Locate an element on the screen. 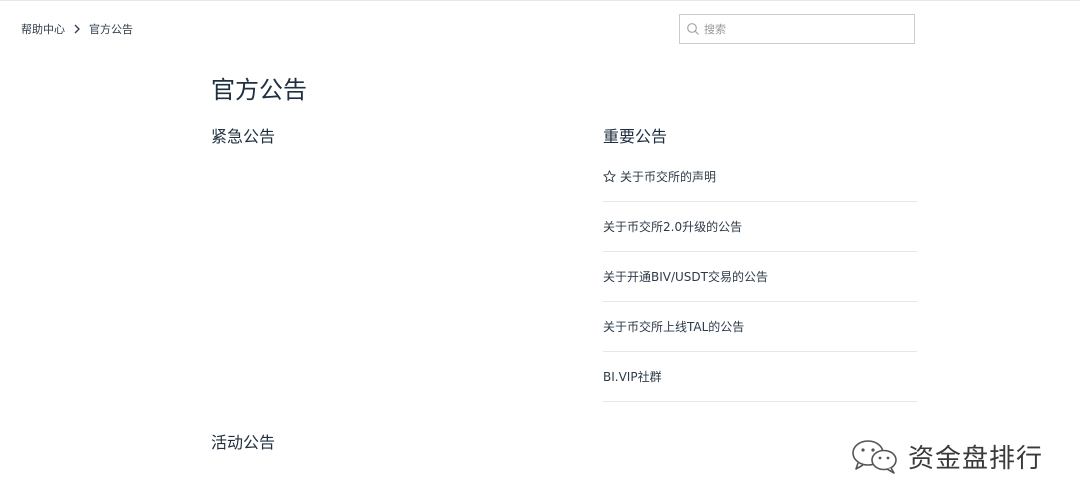 The width and height of the screenshot is (1080, 504). article-title: 关于币交所上线TAL的公告 is located at coordinates (674, 327).